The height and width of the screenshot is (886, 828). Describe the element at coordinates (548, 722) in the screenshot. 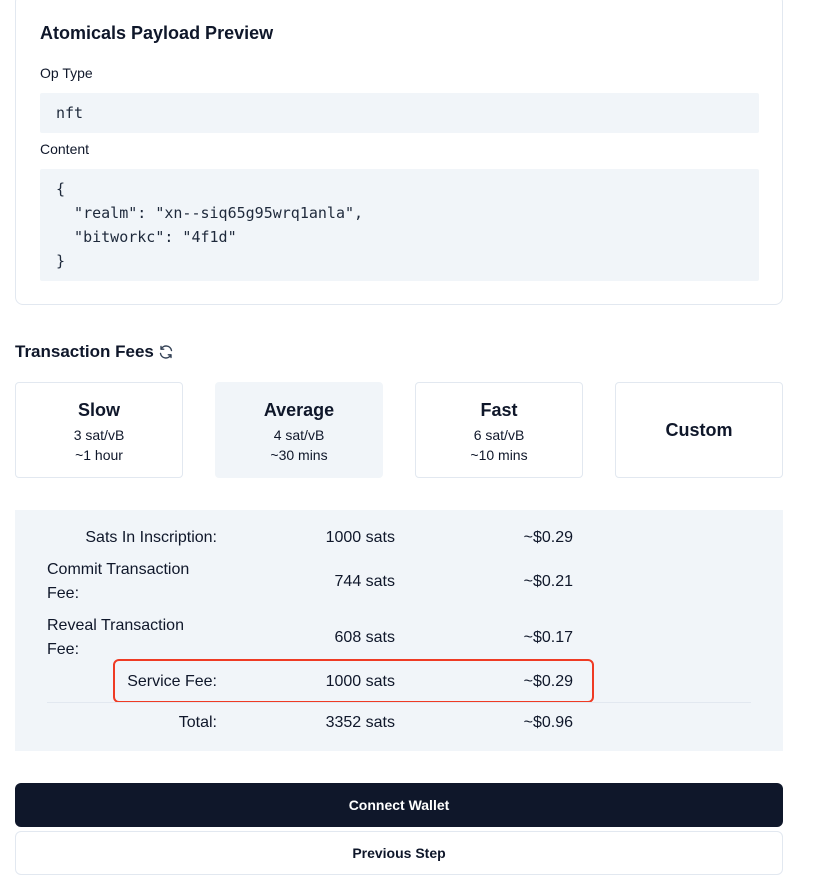

I see `summary-total-usd: ~$0.96` at that location.